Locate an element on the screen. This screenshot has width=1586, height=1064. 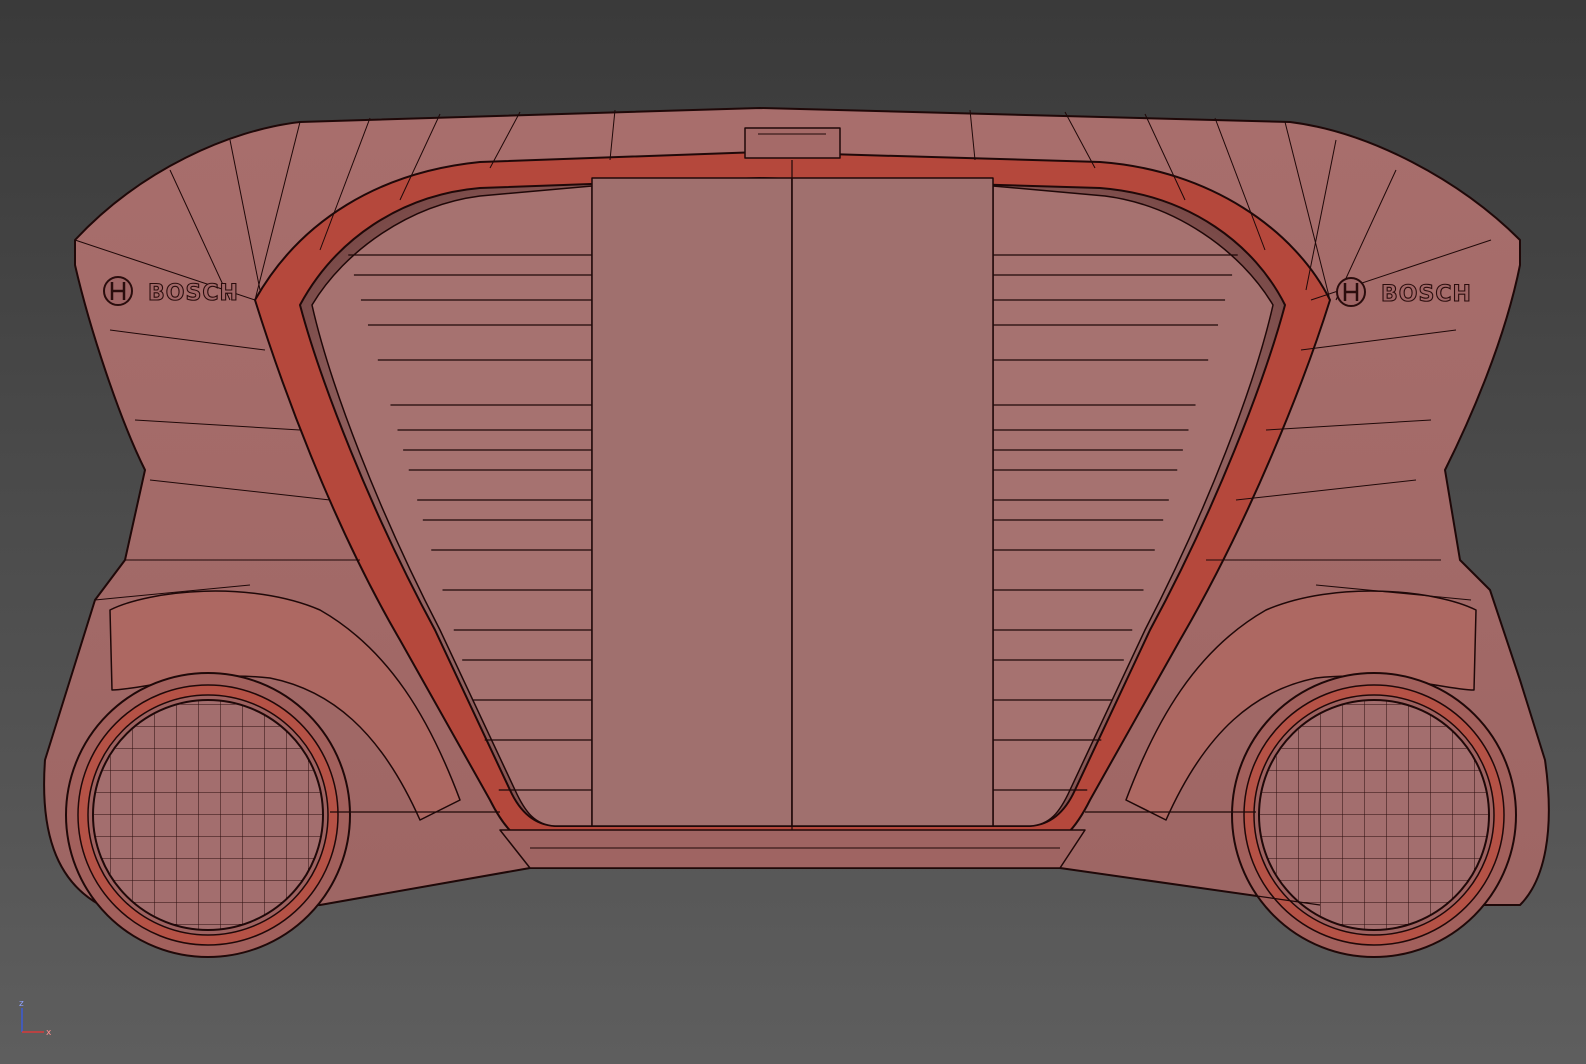
left-door-panel is located at coordinates (692, 502).